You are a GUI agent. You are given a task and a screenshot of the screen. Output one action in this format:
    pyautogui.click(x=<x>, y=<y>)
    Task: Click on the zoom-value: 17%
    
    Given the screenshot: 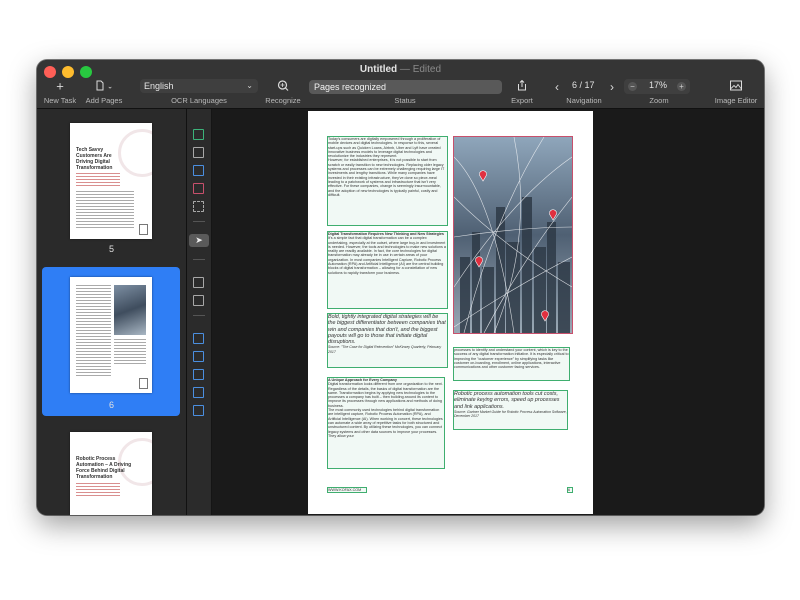 What is the action you would take?
    pyautogui.click(x=658, y=85)
    